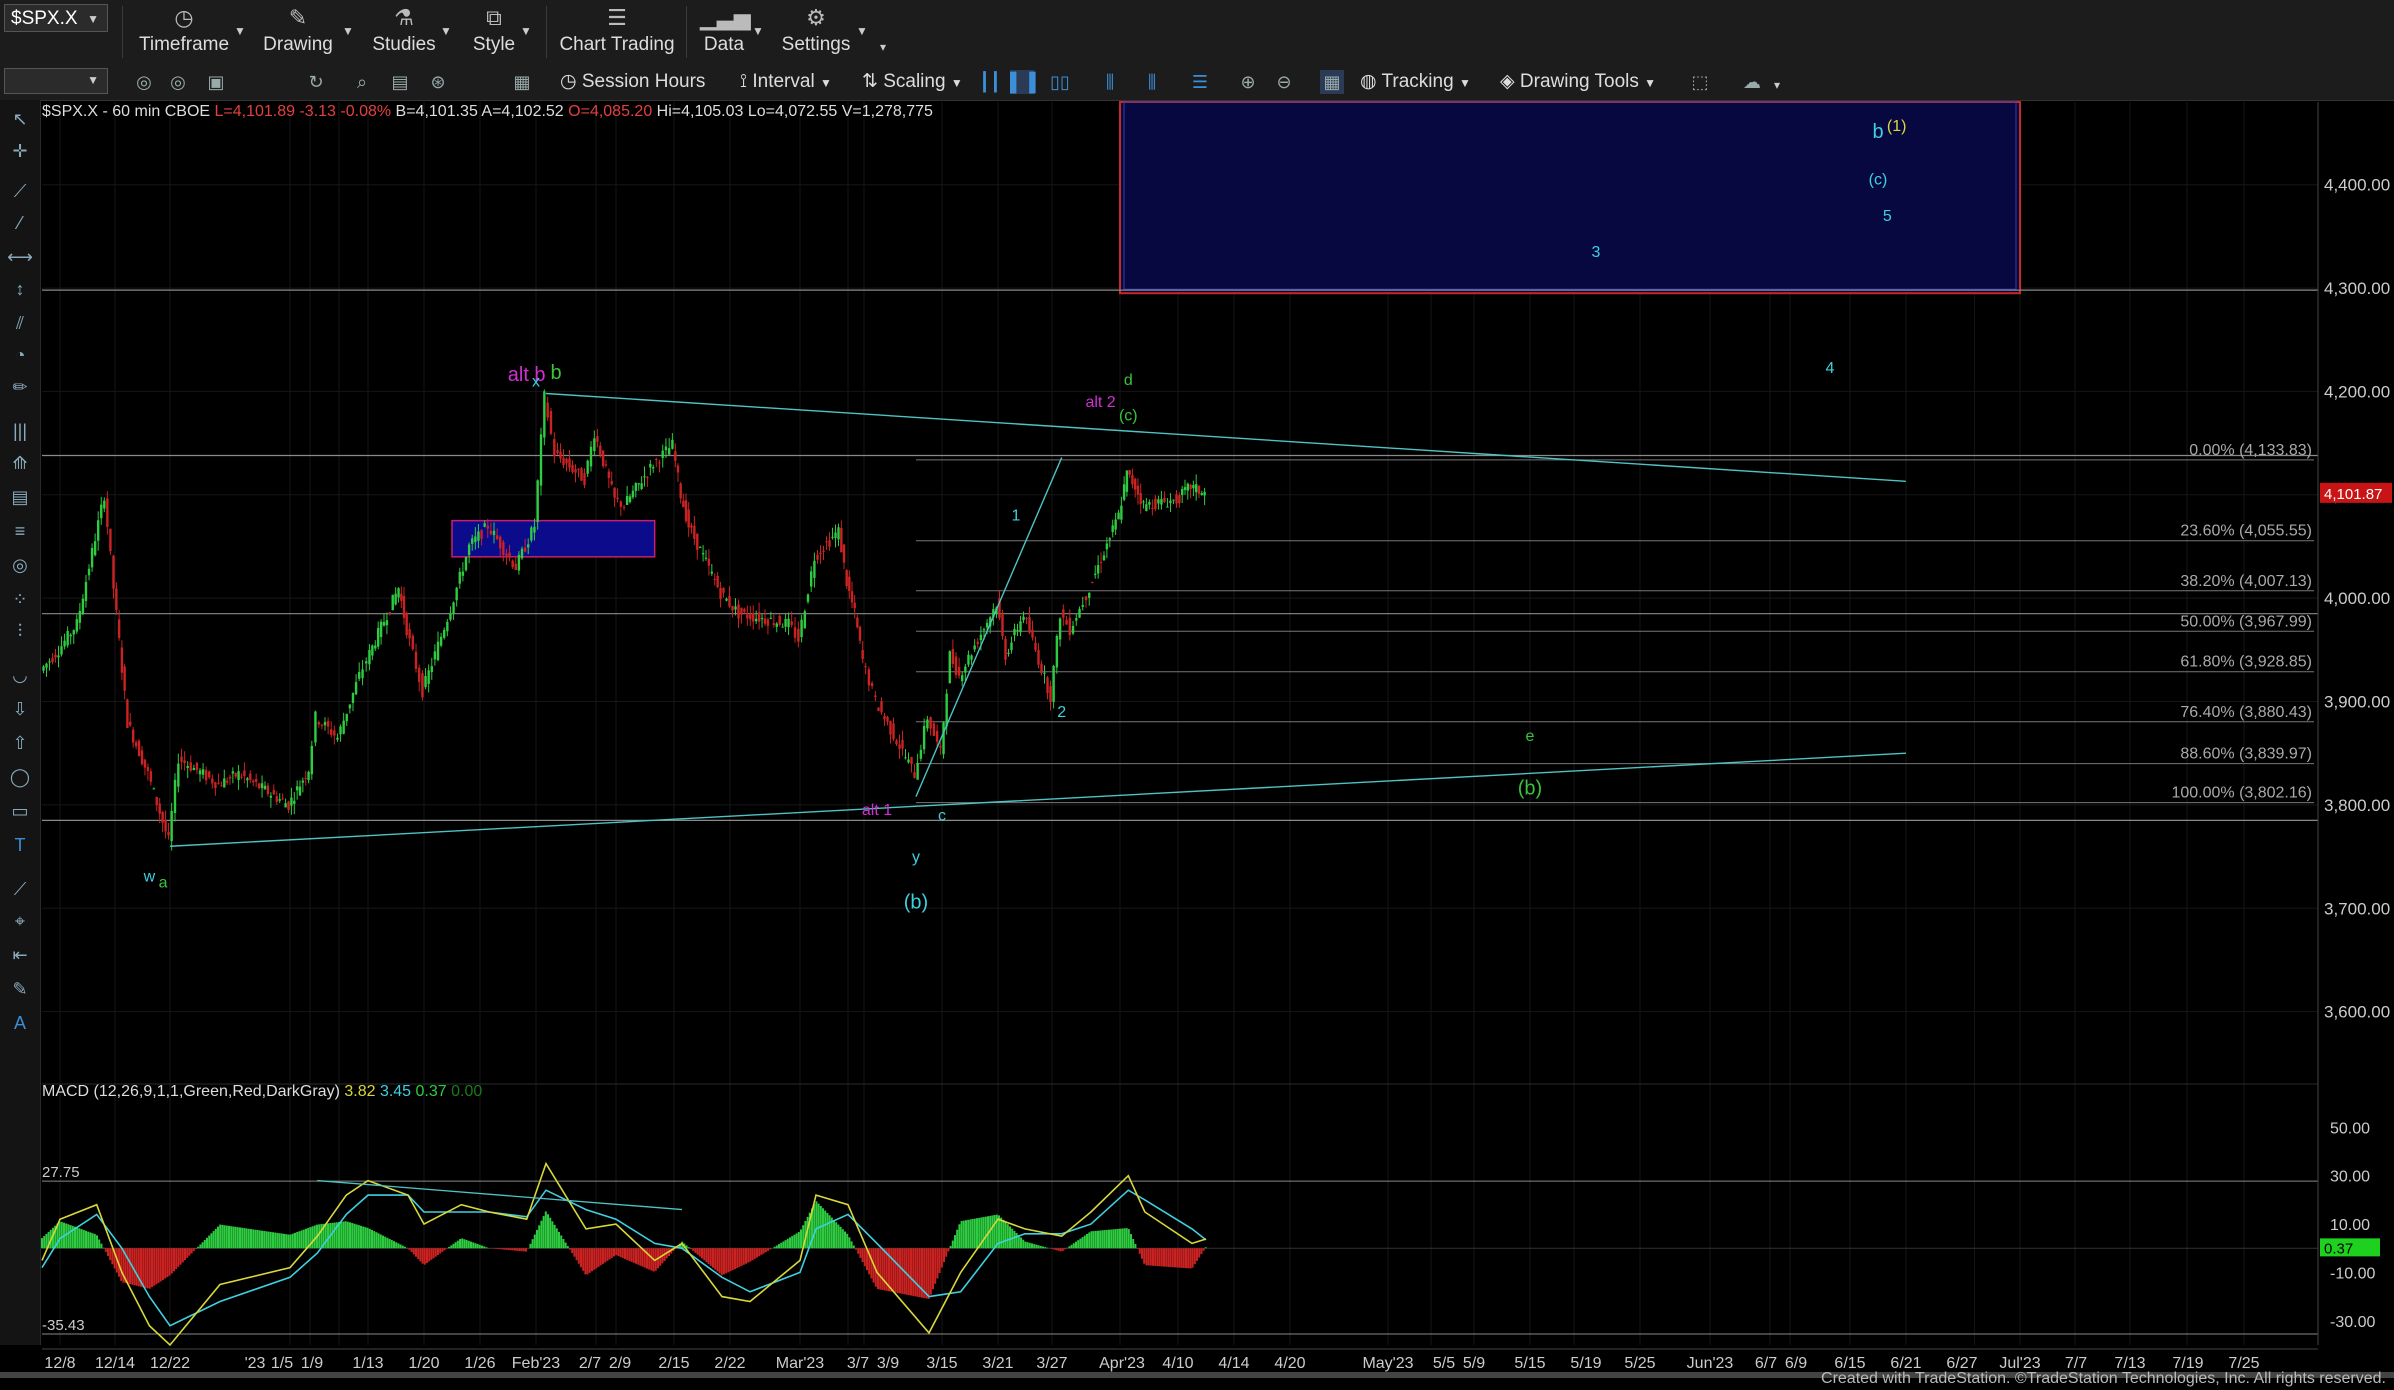  What do you see at coordinates (20, 289) in the screenshot?
I see `vertical-line-icon: ↕` at bounding box center [20, 289].